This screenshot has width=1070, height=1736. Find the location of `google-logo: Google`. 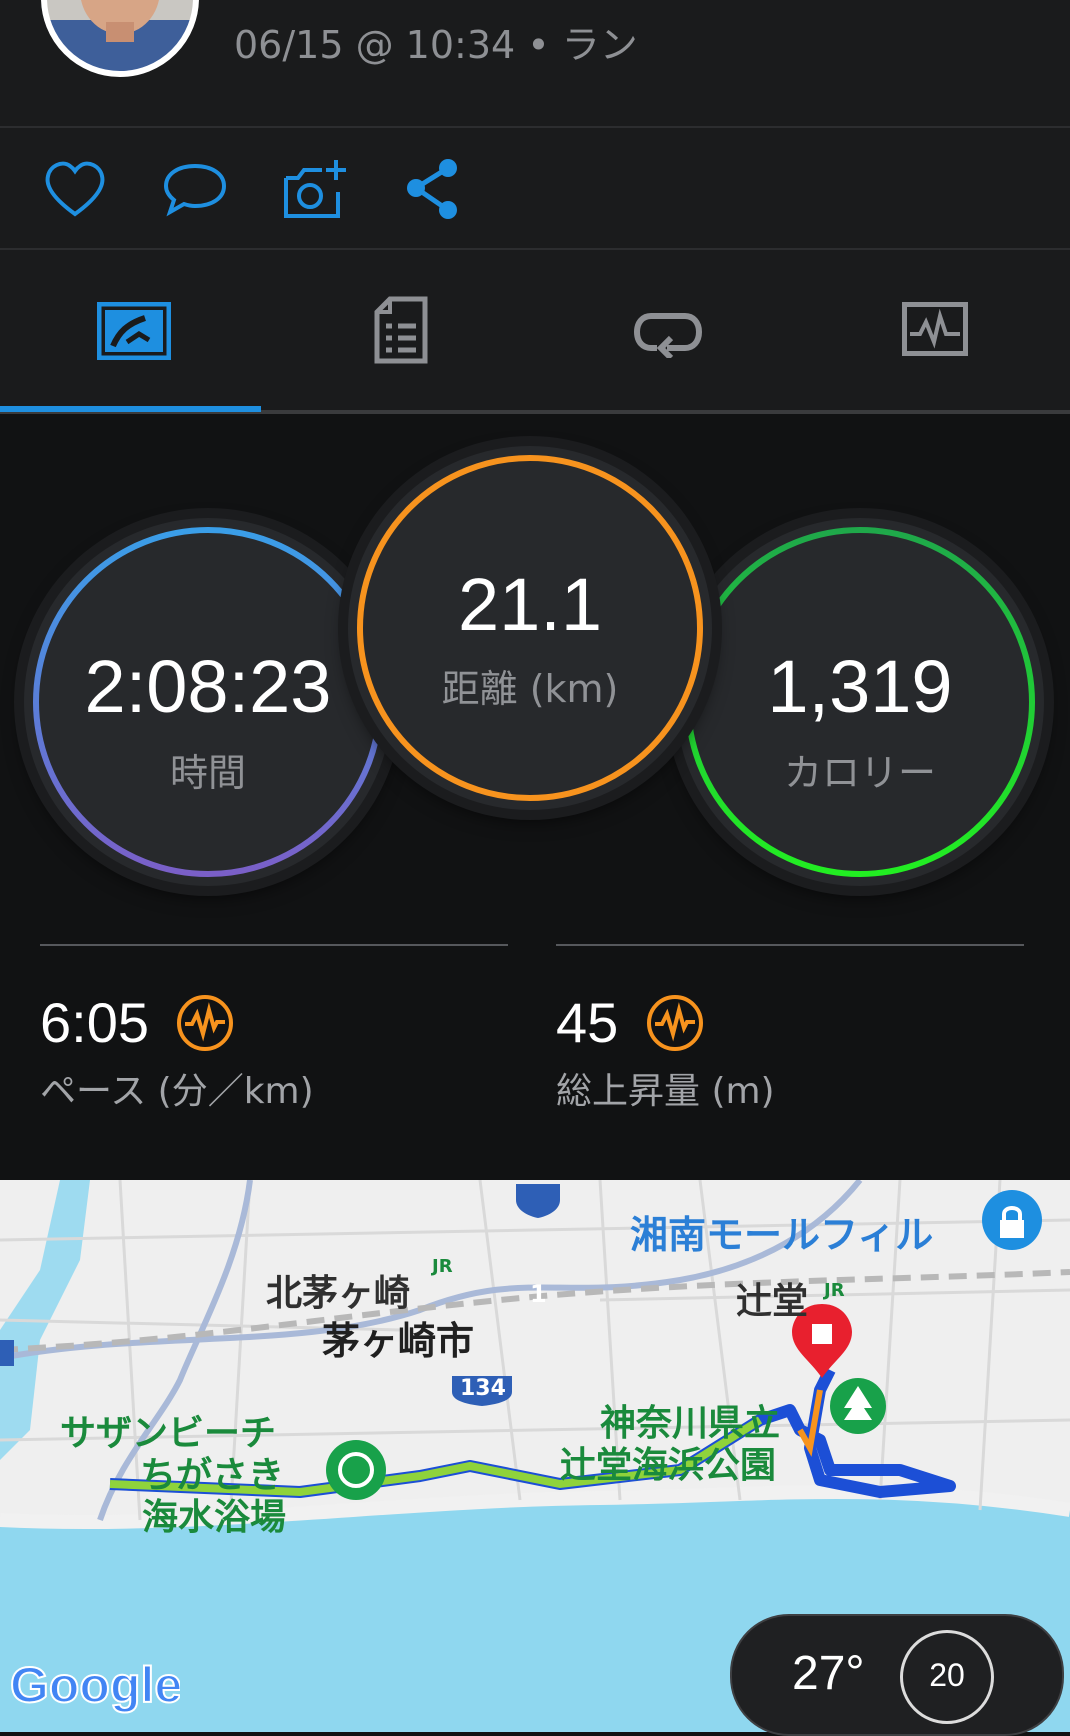

google-logo: Google is located at coordinates (96, 1692).